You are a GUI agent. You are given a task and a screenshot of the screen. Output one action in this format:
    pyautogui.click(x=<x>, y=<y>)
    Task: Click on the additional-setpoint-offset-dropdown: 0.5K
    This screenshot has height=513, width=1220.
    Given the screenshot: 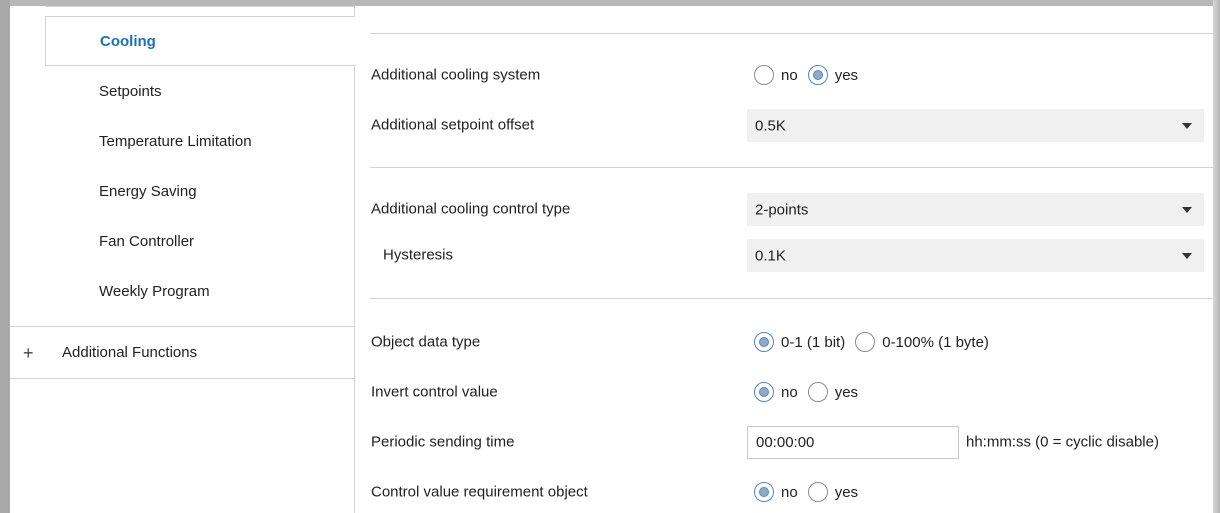 What is the action you would take?
    pyautogui.click(x=975, y=125)
    